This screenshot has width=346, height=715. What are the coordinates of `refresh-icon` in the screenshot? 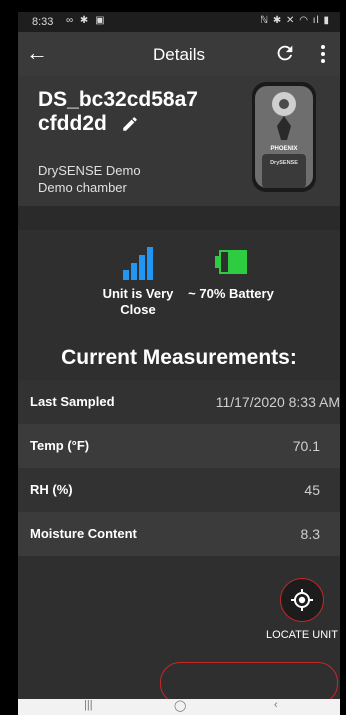 It's located at (285, 53).